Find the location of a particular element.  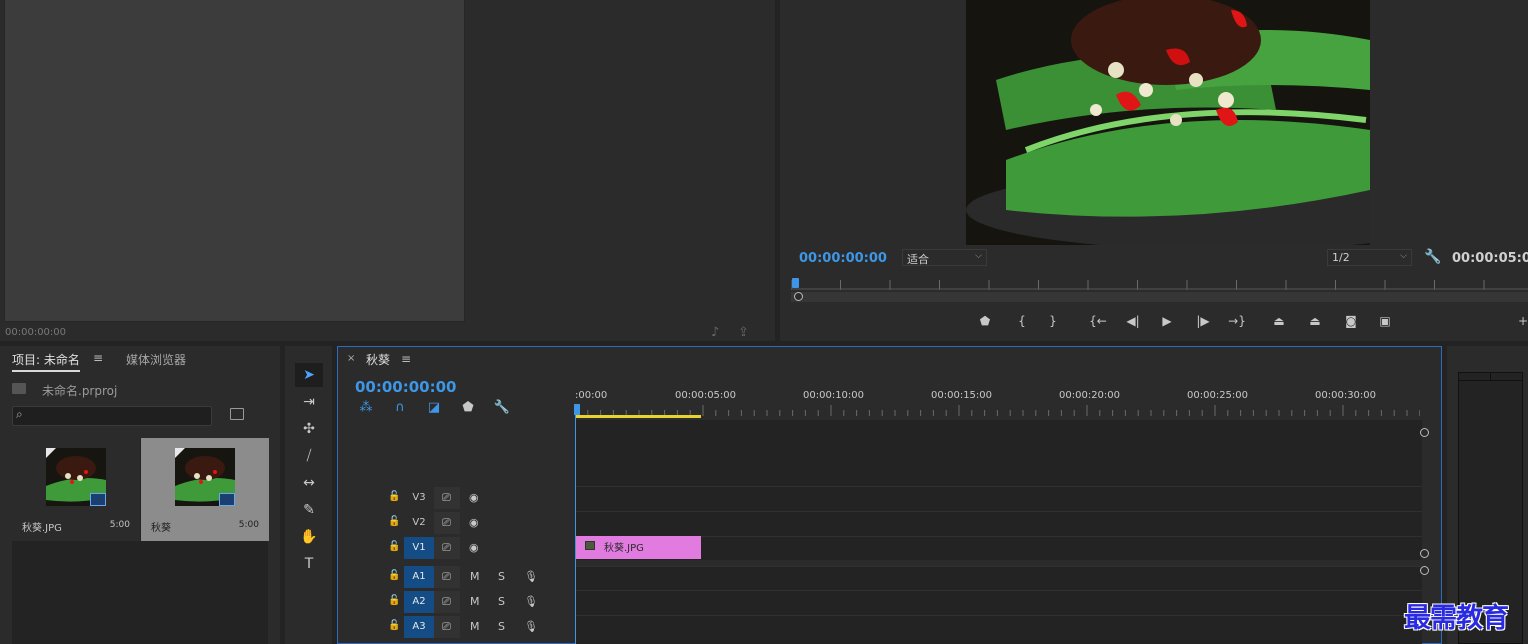

scroll-handle-top is located at coordinates (1424, 432).